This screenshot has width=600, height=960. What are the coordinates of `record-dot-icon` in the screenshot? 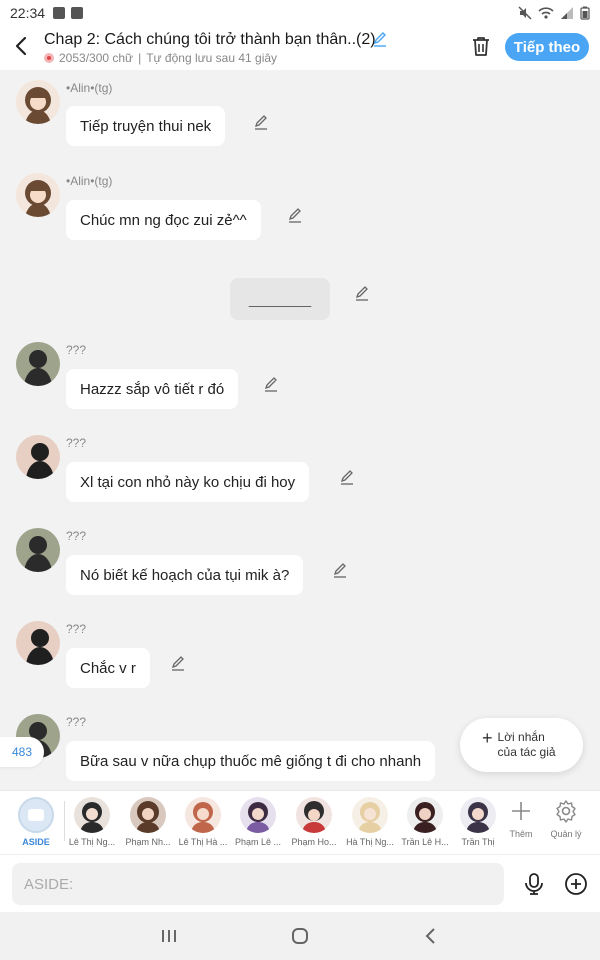 It's located at (49, 58).